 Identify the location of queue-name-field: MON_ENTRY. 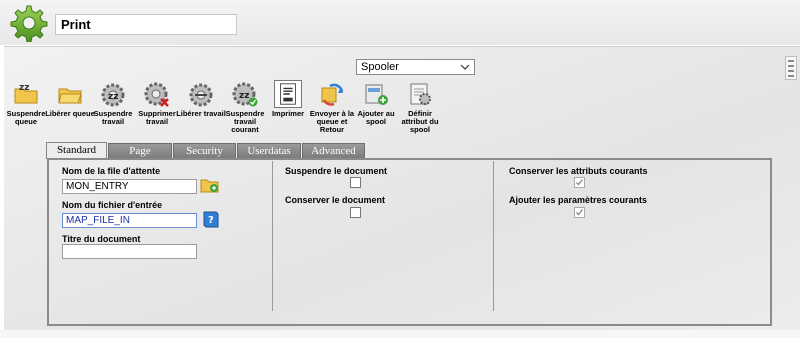
(129, 186).